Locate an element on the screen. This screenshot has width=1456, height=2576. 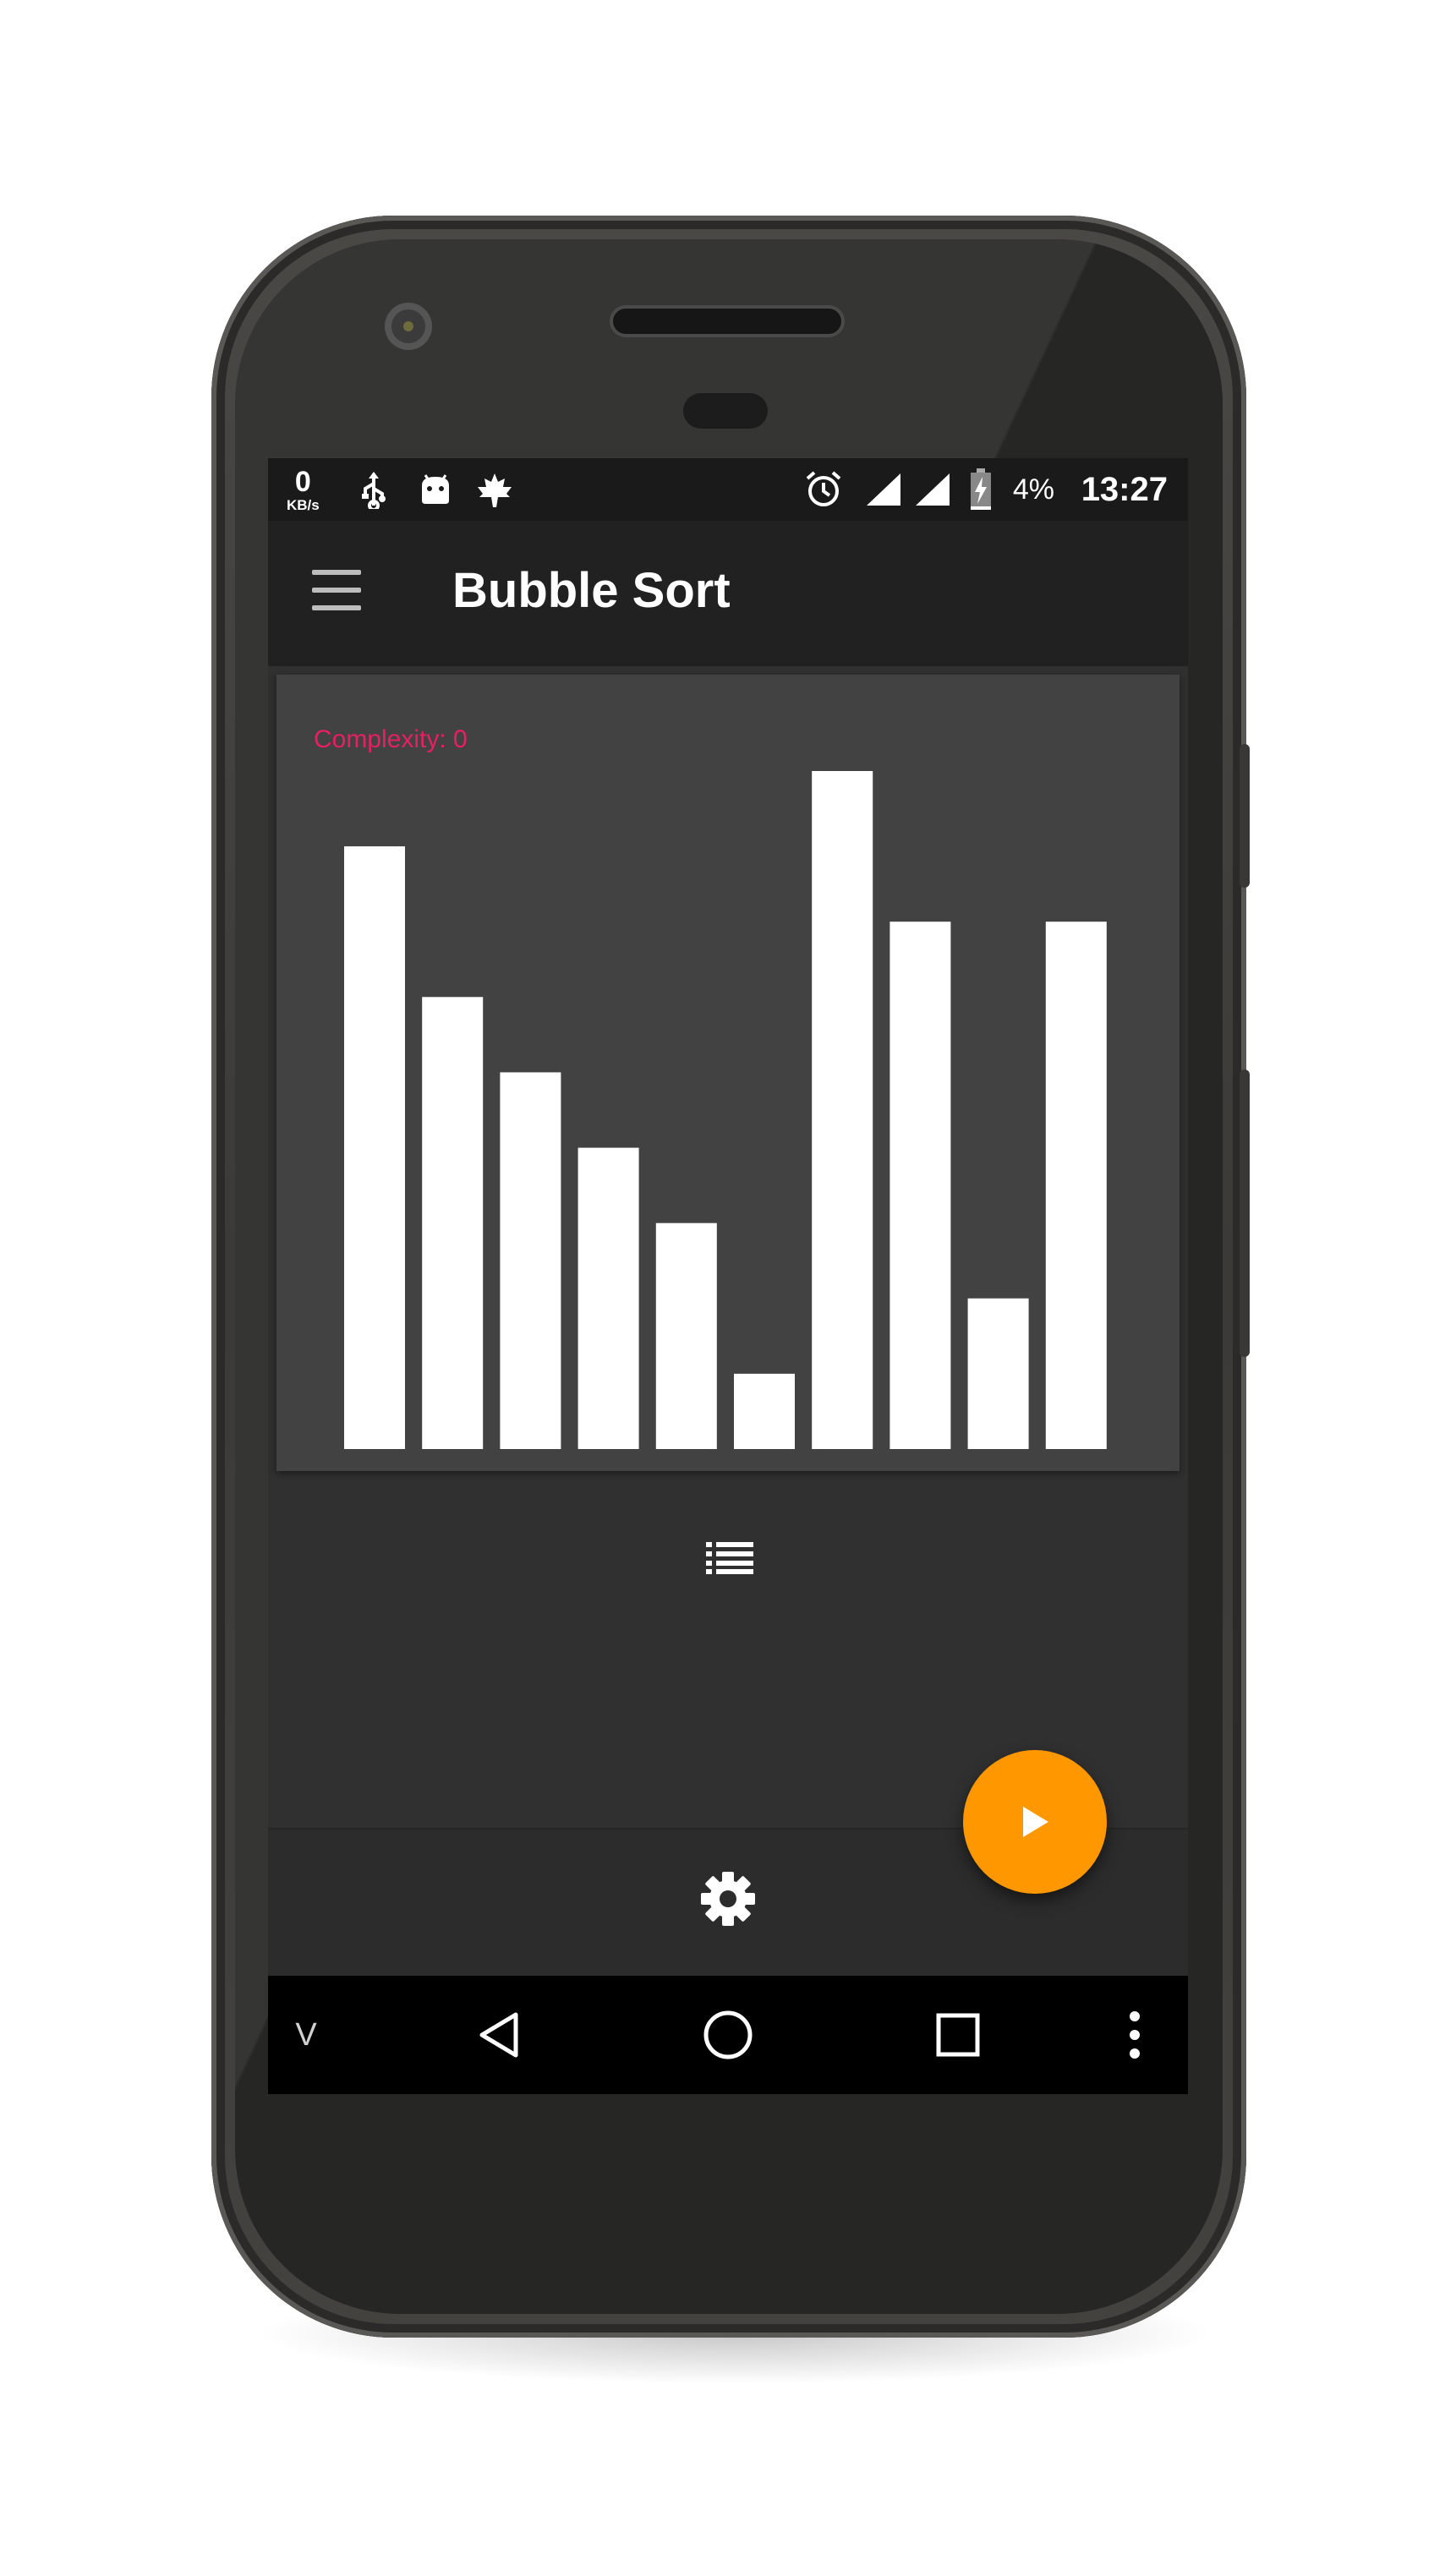
more-options-button is located at coordinates (1134, 2035).